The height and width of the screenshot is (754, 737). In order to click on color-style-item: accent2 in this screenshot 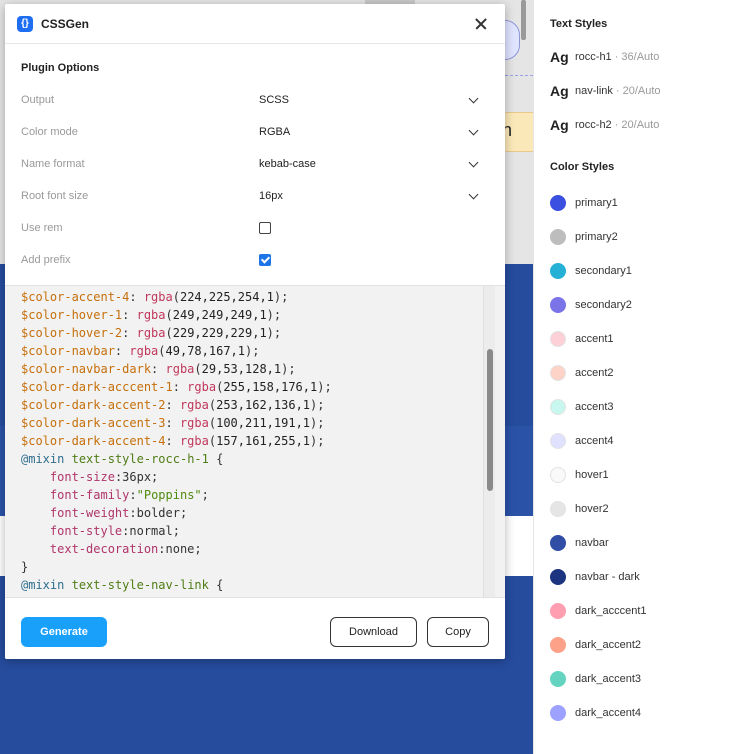, I will do `click(635, 373)`.